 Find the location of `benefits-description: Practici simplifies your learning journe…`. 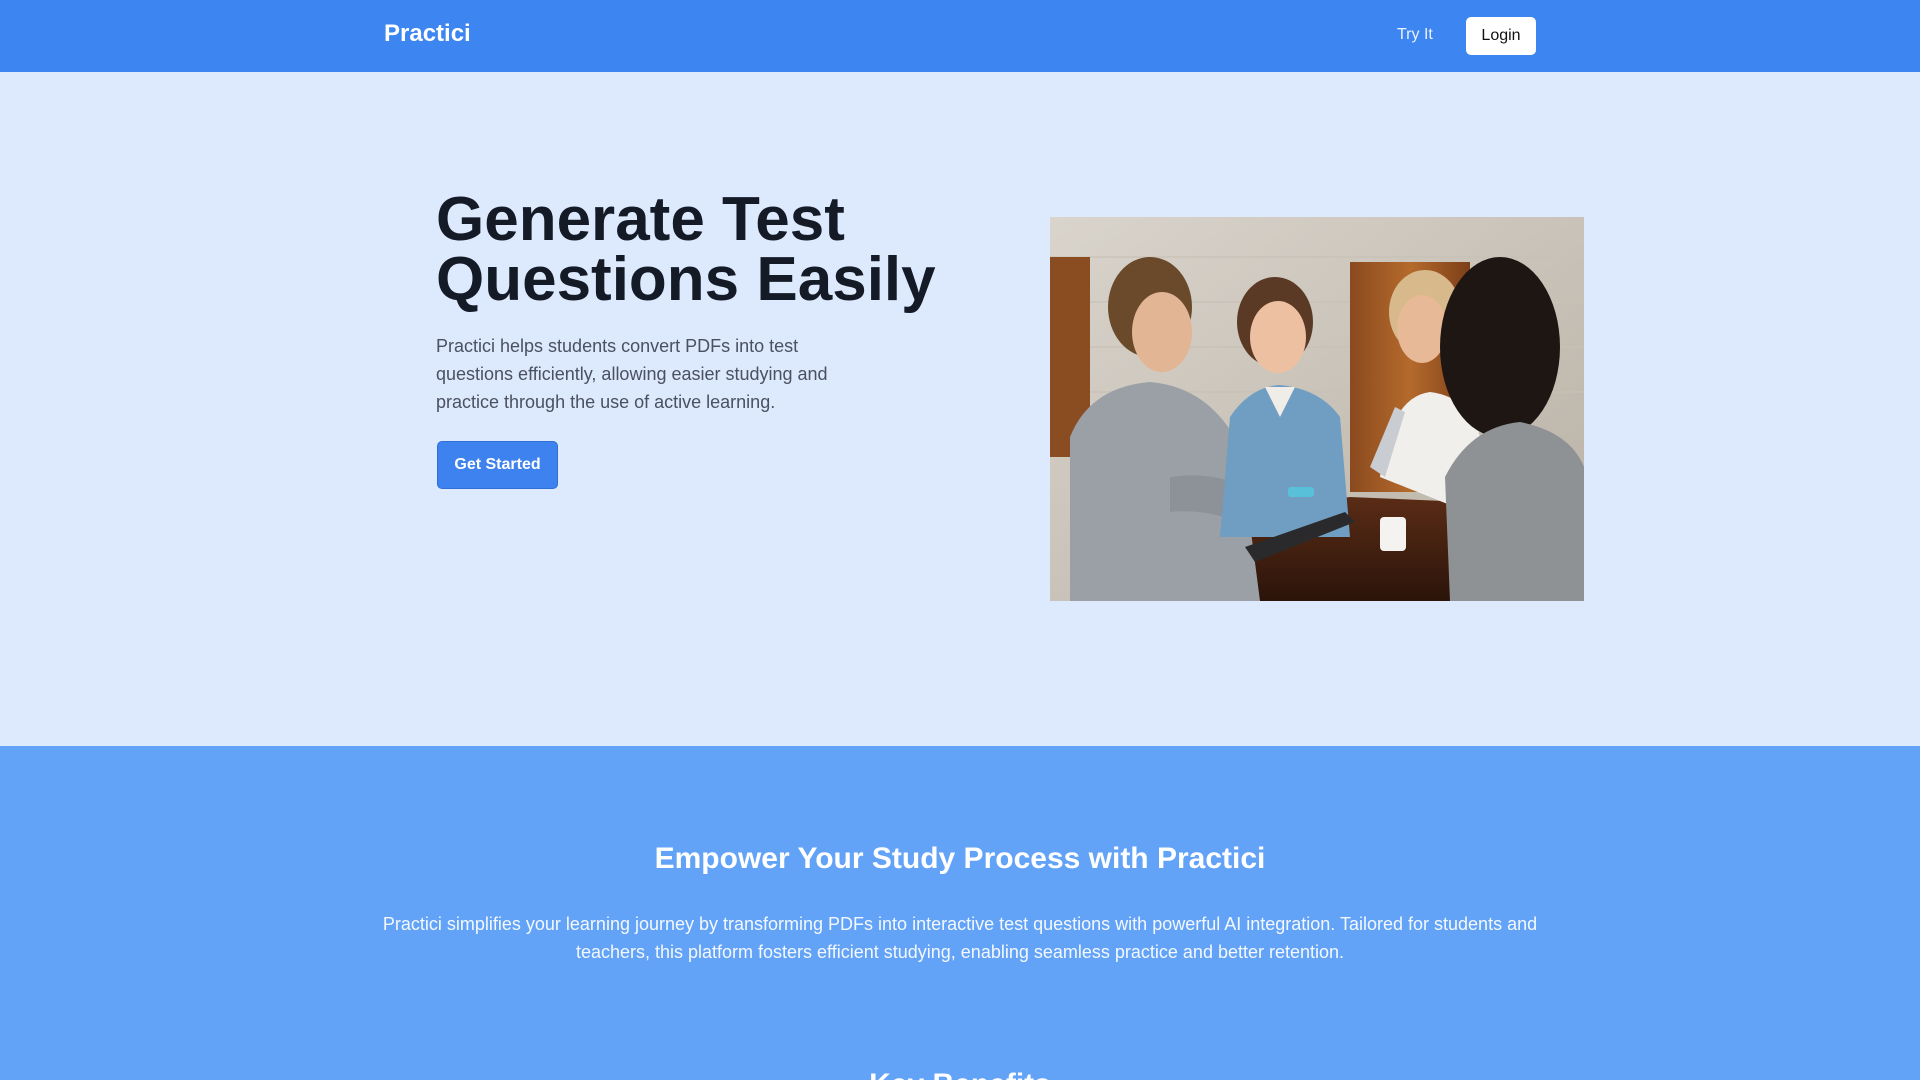

benefits-description: Practici simplifies your learning journe… is located at coordinates (960, 938).